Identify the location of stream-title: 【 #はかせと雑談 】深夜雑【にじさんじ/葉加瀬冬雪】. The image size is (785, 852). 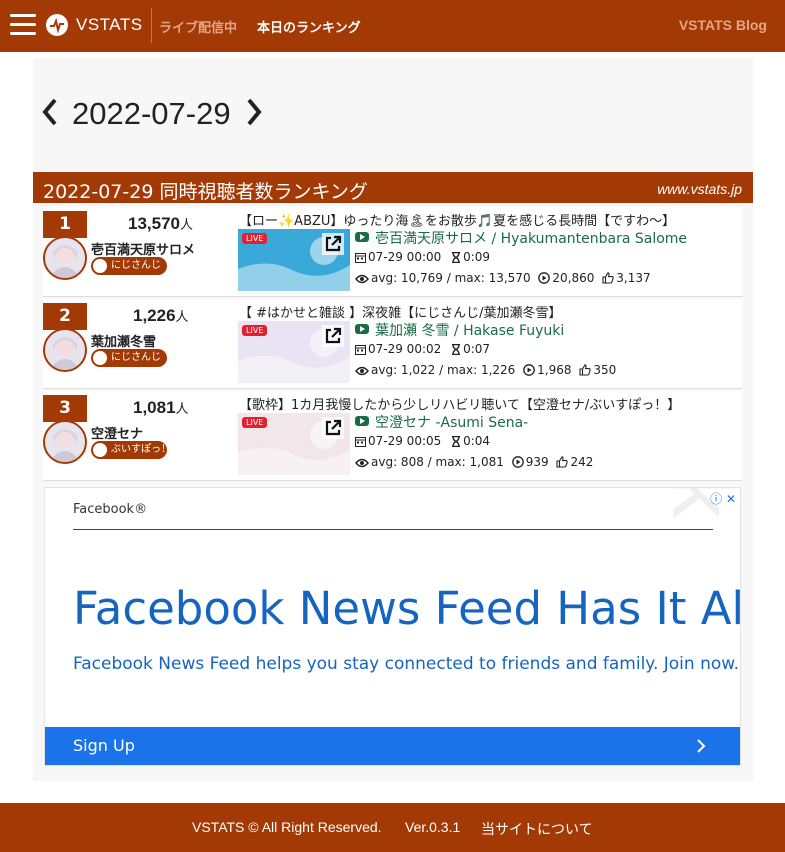
(489, 311).